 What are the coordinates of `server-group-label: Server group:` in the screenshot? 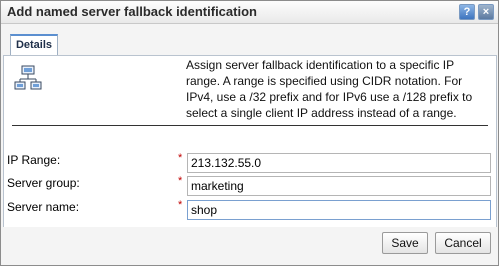 It's located at (43, 183).